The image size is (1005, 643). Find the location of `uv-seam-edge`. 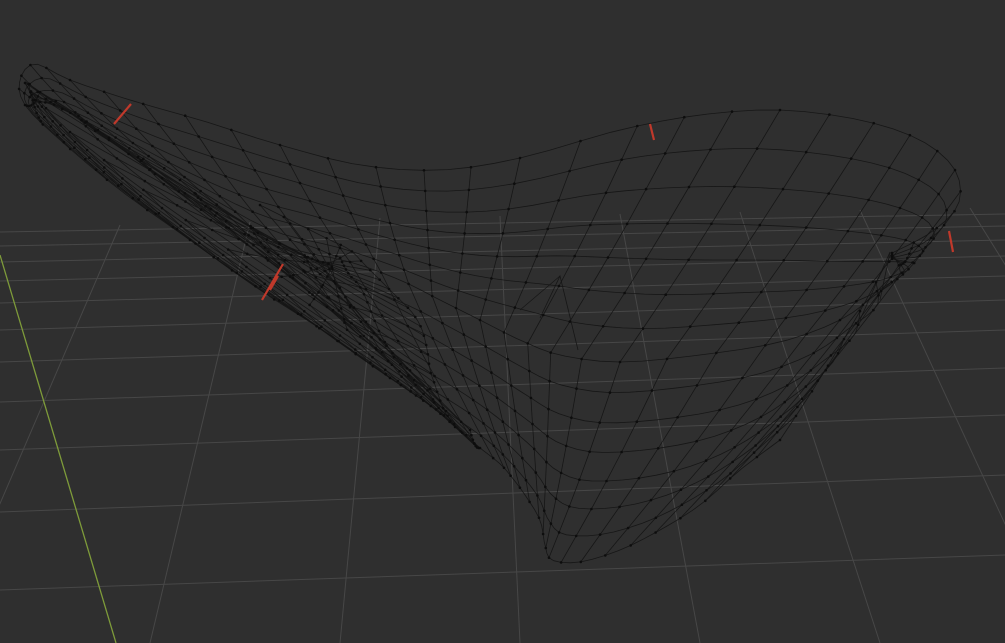

uv-seam-edge is located at coordinates (652, 132).